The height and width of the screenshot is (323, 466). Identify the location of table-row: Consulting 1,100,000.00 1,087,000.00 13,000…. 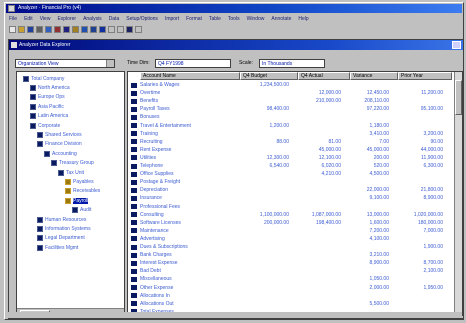
(287, 215).